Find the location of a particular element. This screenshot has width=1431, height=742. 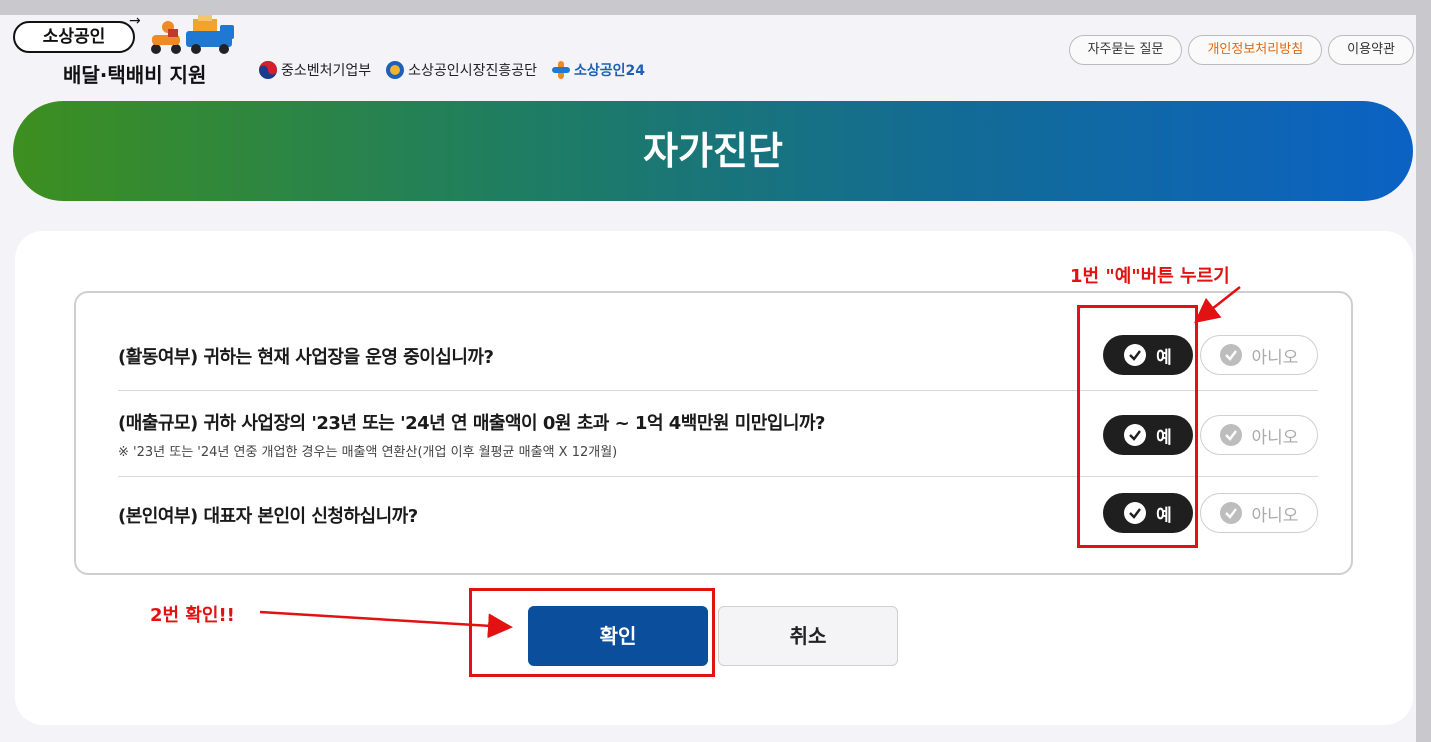

annotation-arrow-step1 is located at coordinates (1217, 305).